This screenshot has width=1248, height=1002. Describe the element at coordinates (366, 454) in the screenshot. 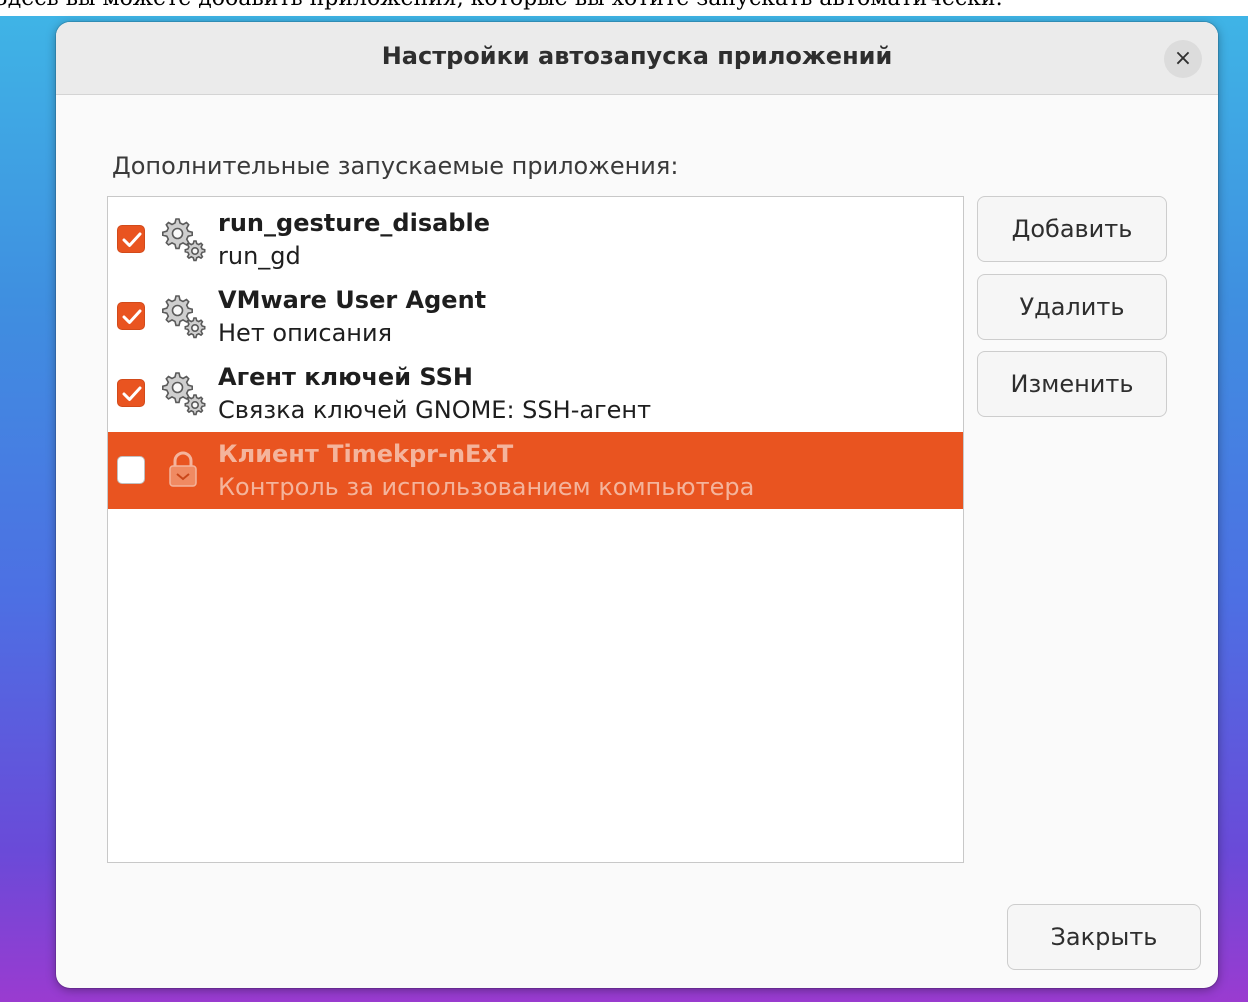

I see `app-name: Клиент Timekpr-nExT` at that location.